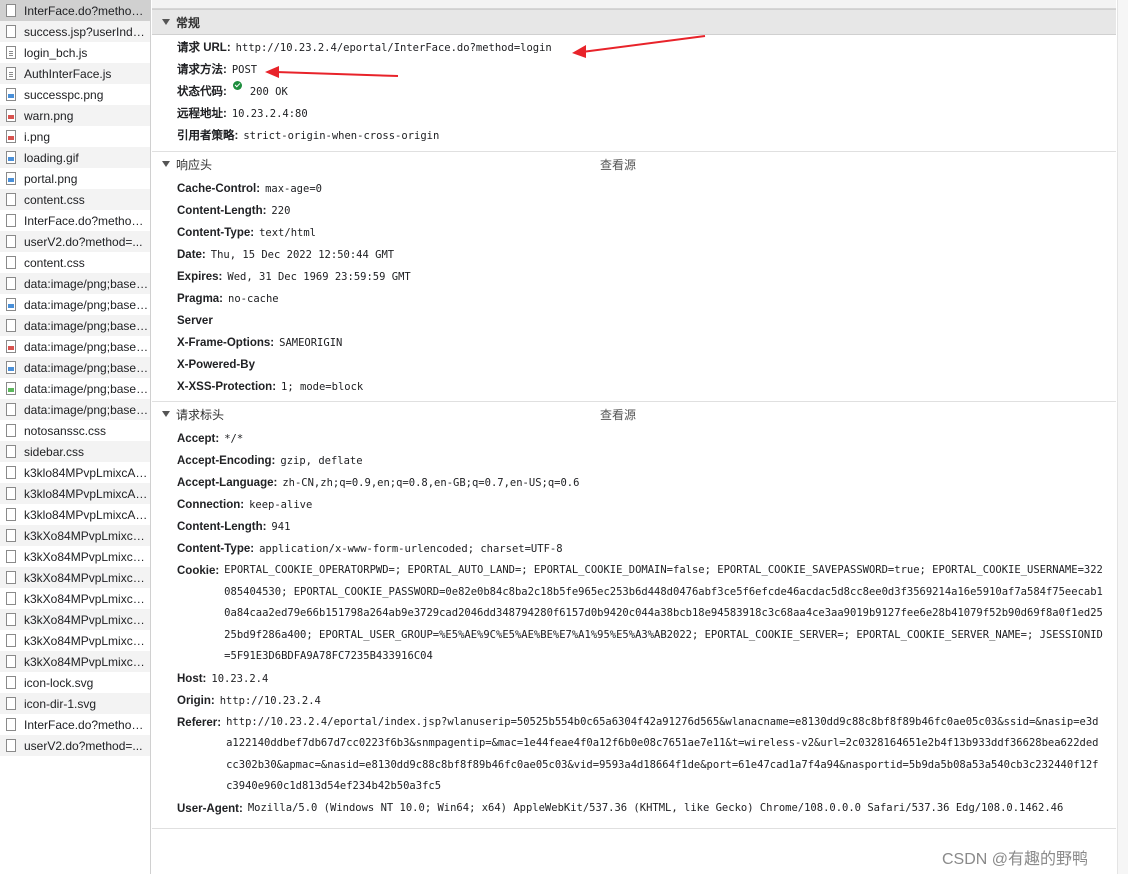 The image size is (1128, 874). What do you see at coordinates (618, 414) in the screenshot?
I see `request-view-source-link: 查看源` at bounding box center [618, 414].